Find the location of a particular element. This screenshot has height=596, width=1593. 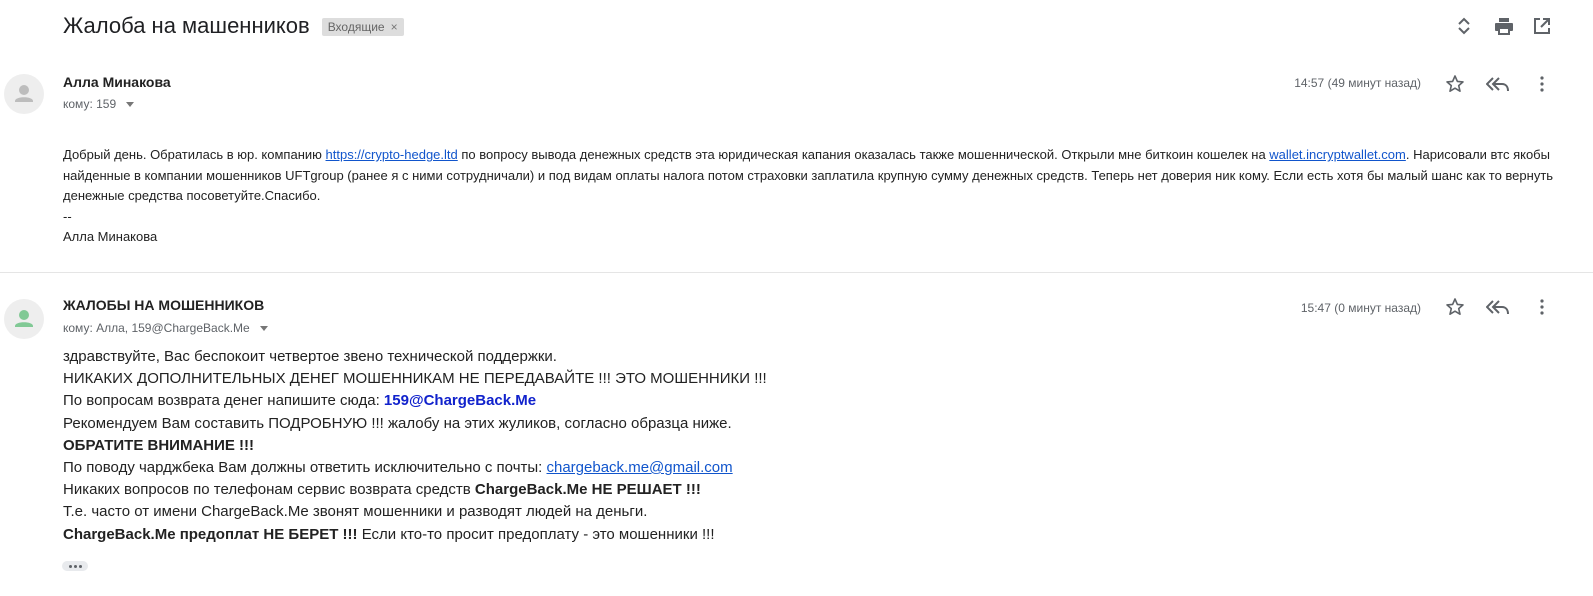

show-trimmed-content-button is located at coordinates (75, 566).